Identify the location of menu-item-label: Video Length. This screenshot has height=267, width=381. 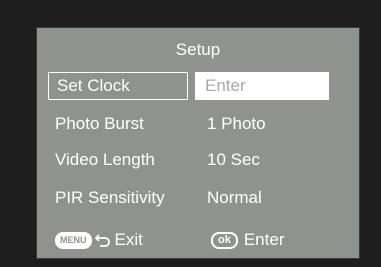
(105, 159).